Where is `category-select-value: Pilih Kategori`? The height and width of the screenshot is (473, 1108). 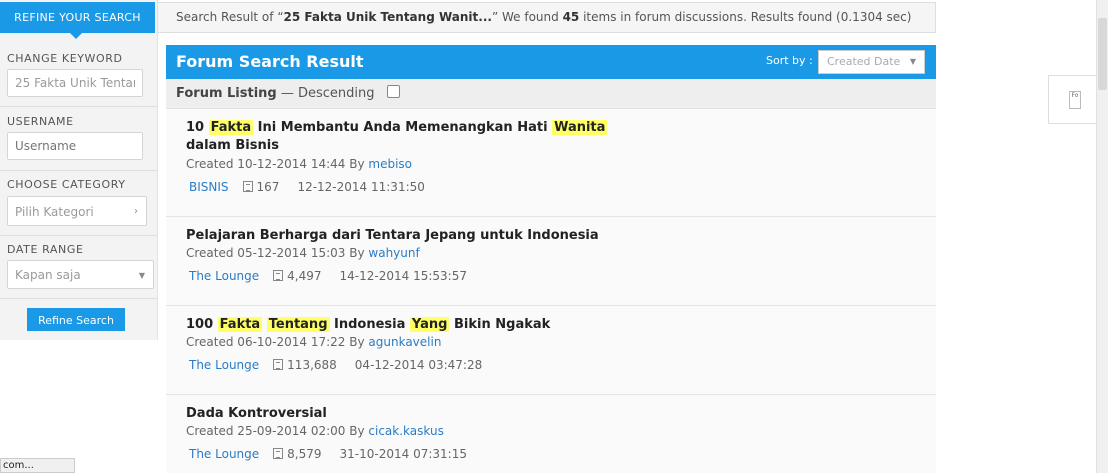
category-select-value: Pilih Kategori is located at coordinates (54, 212).